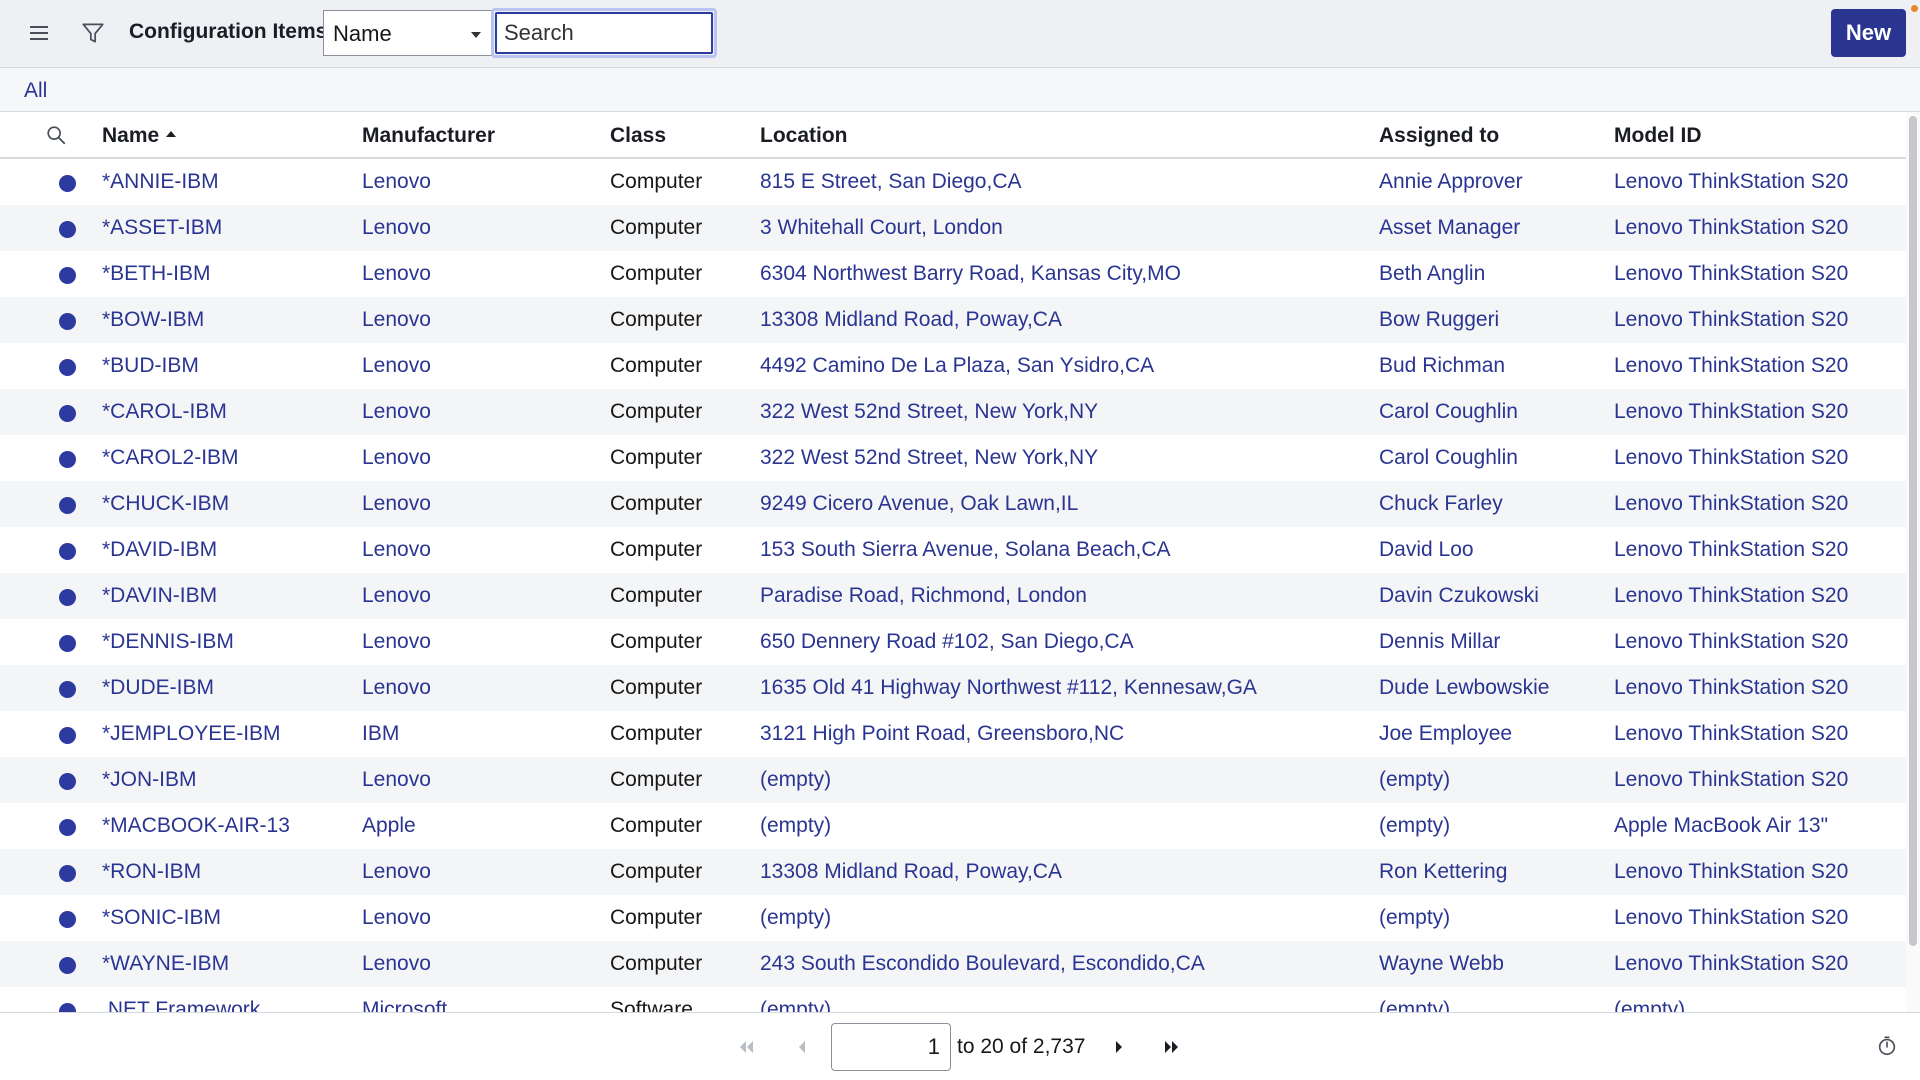 Image resolution: width=1920 pixels, height=1080 pixels. Describe the element at coordinates (149, 780) in the screenshot. I see `cell-name: *JON-IBM` at that location.